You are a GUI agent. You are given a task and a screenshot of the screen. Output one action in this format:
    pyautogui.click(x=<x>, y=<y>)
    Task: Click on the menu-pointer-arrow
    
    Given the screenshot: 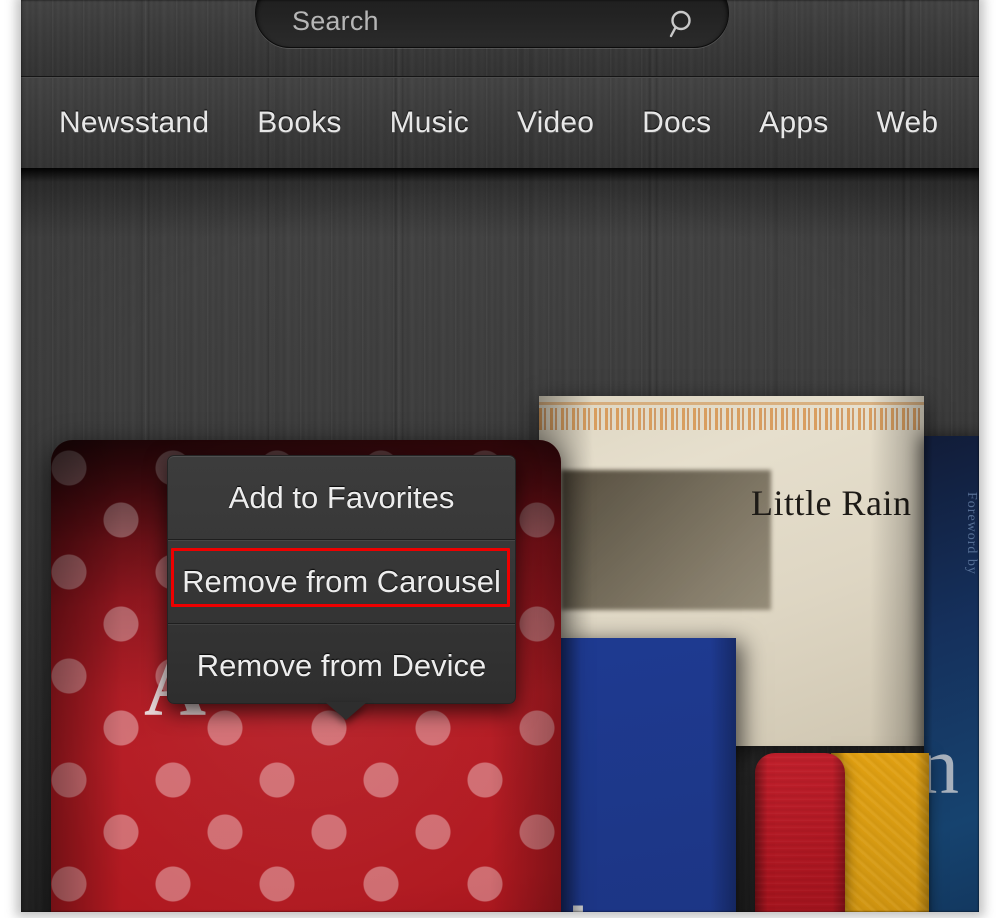 What is the action you would take?
    pyautogui.click(x=346, y=711)
    